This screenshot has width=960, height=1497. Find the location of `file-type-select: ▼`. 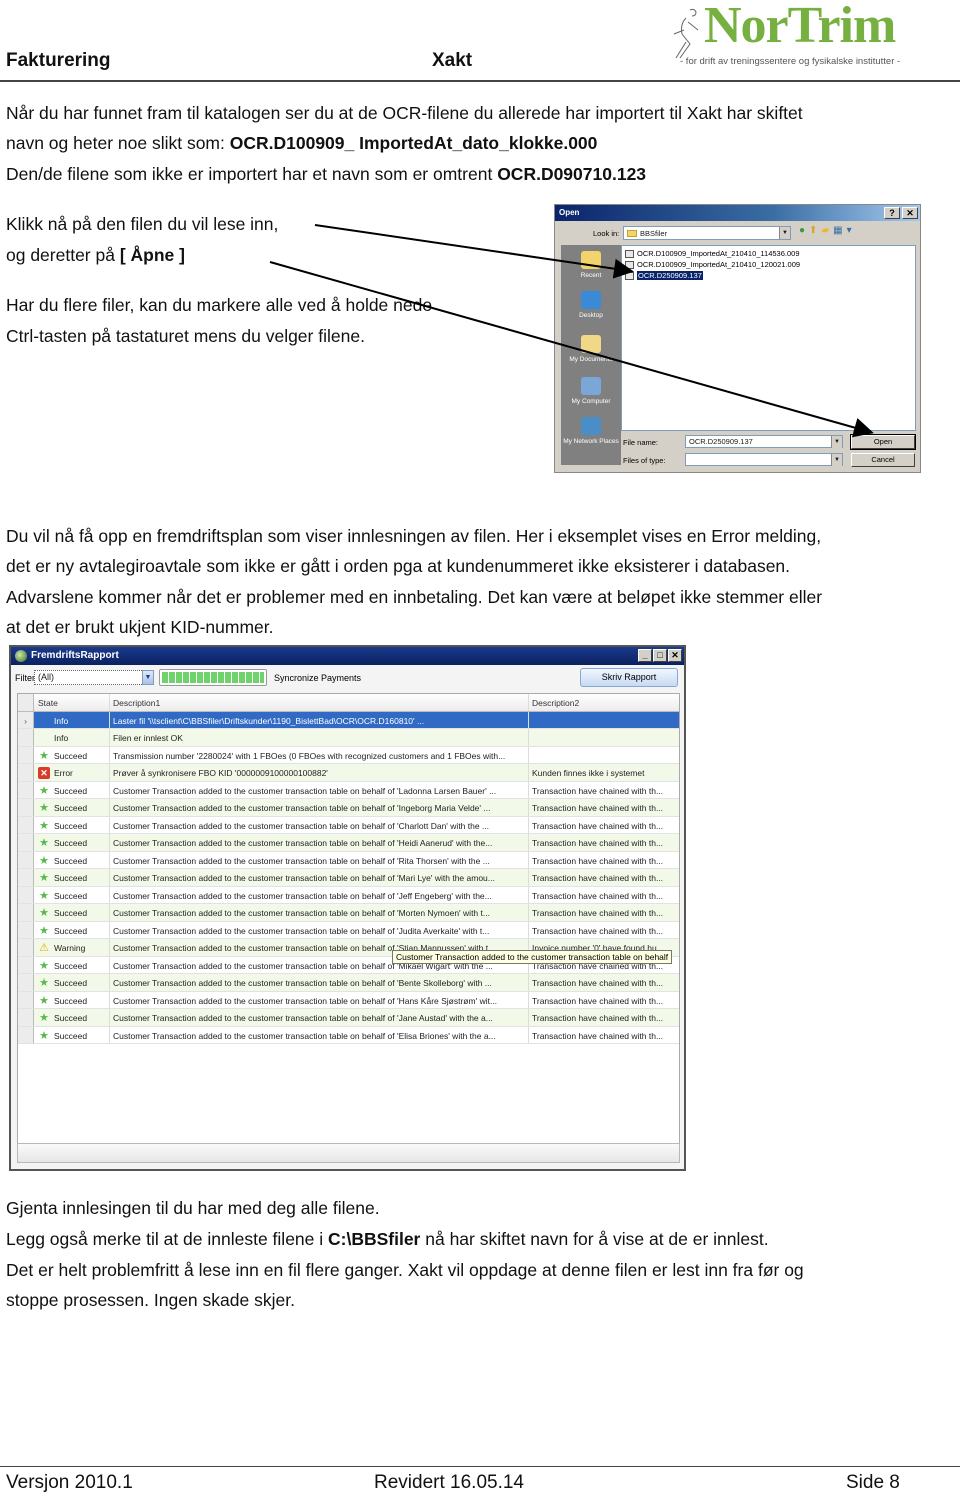

file-type-select: ▼ is located at coordinates (764, 459).